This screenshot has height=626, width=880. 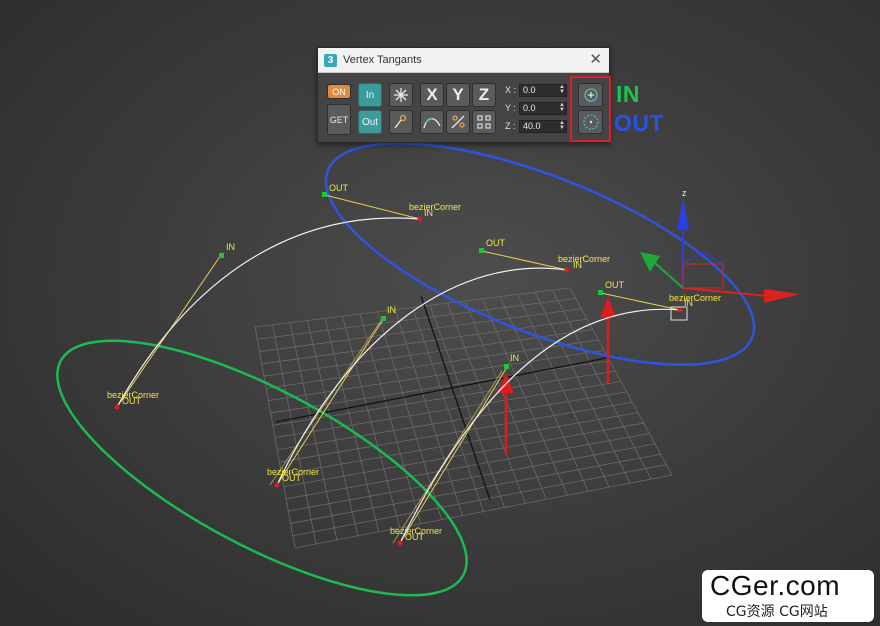 I want to click on z-field-label: Z :, so click(x=510, y=126).